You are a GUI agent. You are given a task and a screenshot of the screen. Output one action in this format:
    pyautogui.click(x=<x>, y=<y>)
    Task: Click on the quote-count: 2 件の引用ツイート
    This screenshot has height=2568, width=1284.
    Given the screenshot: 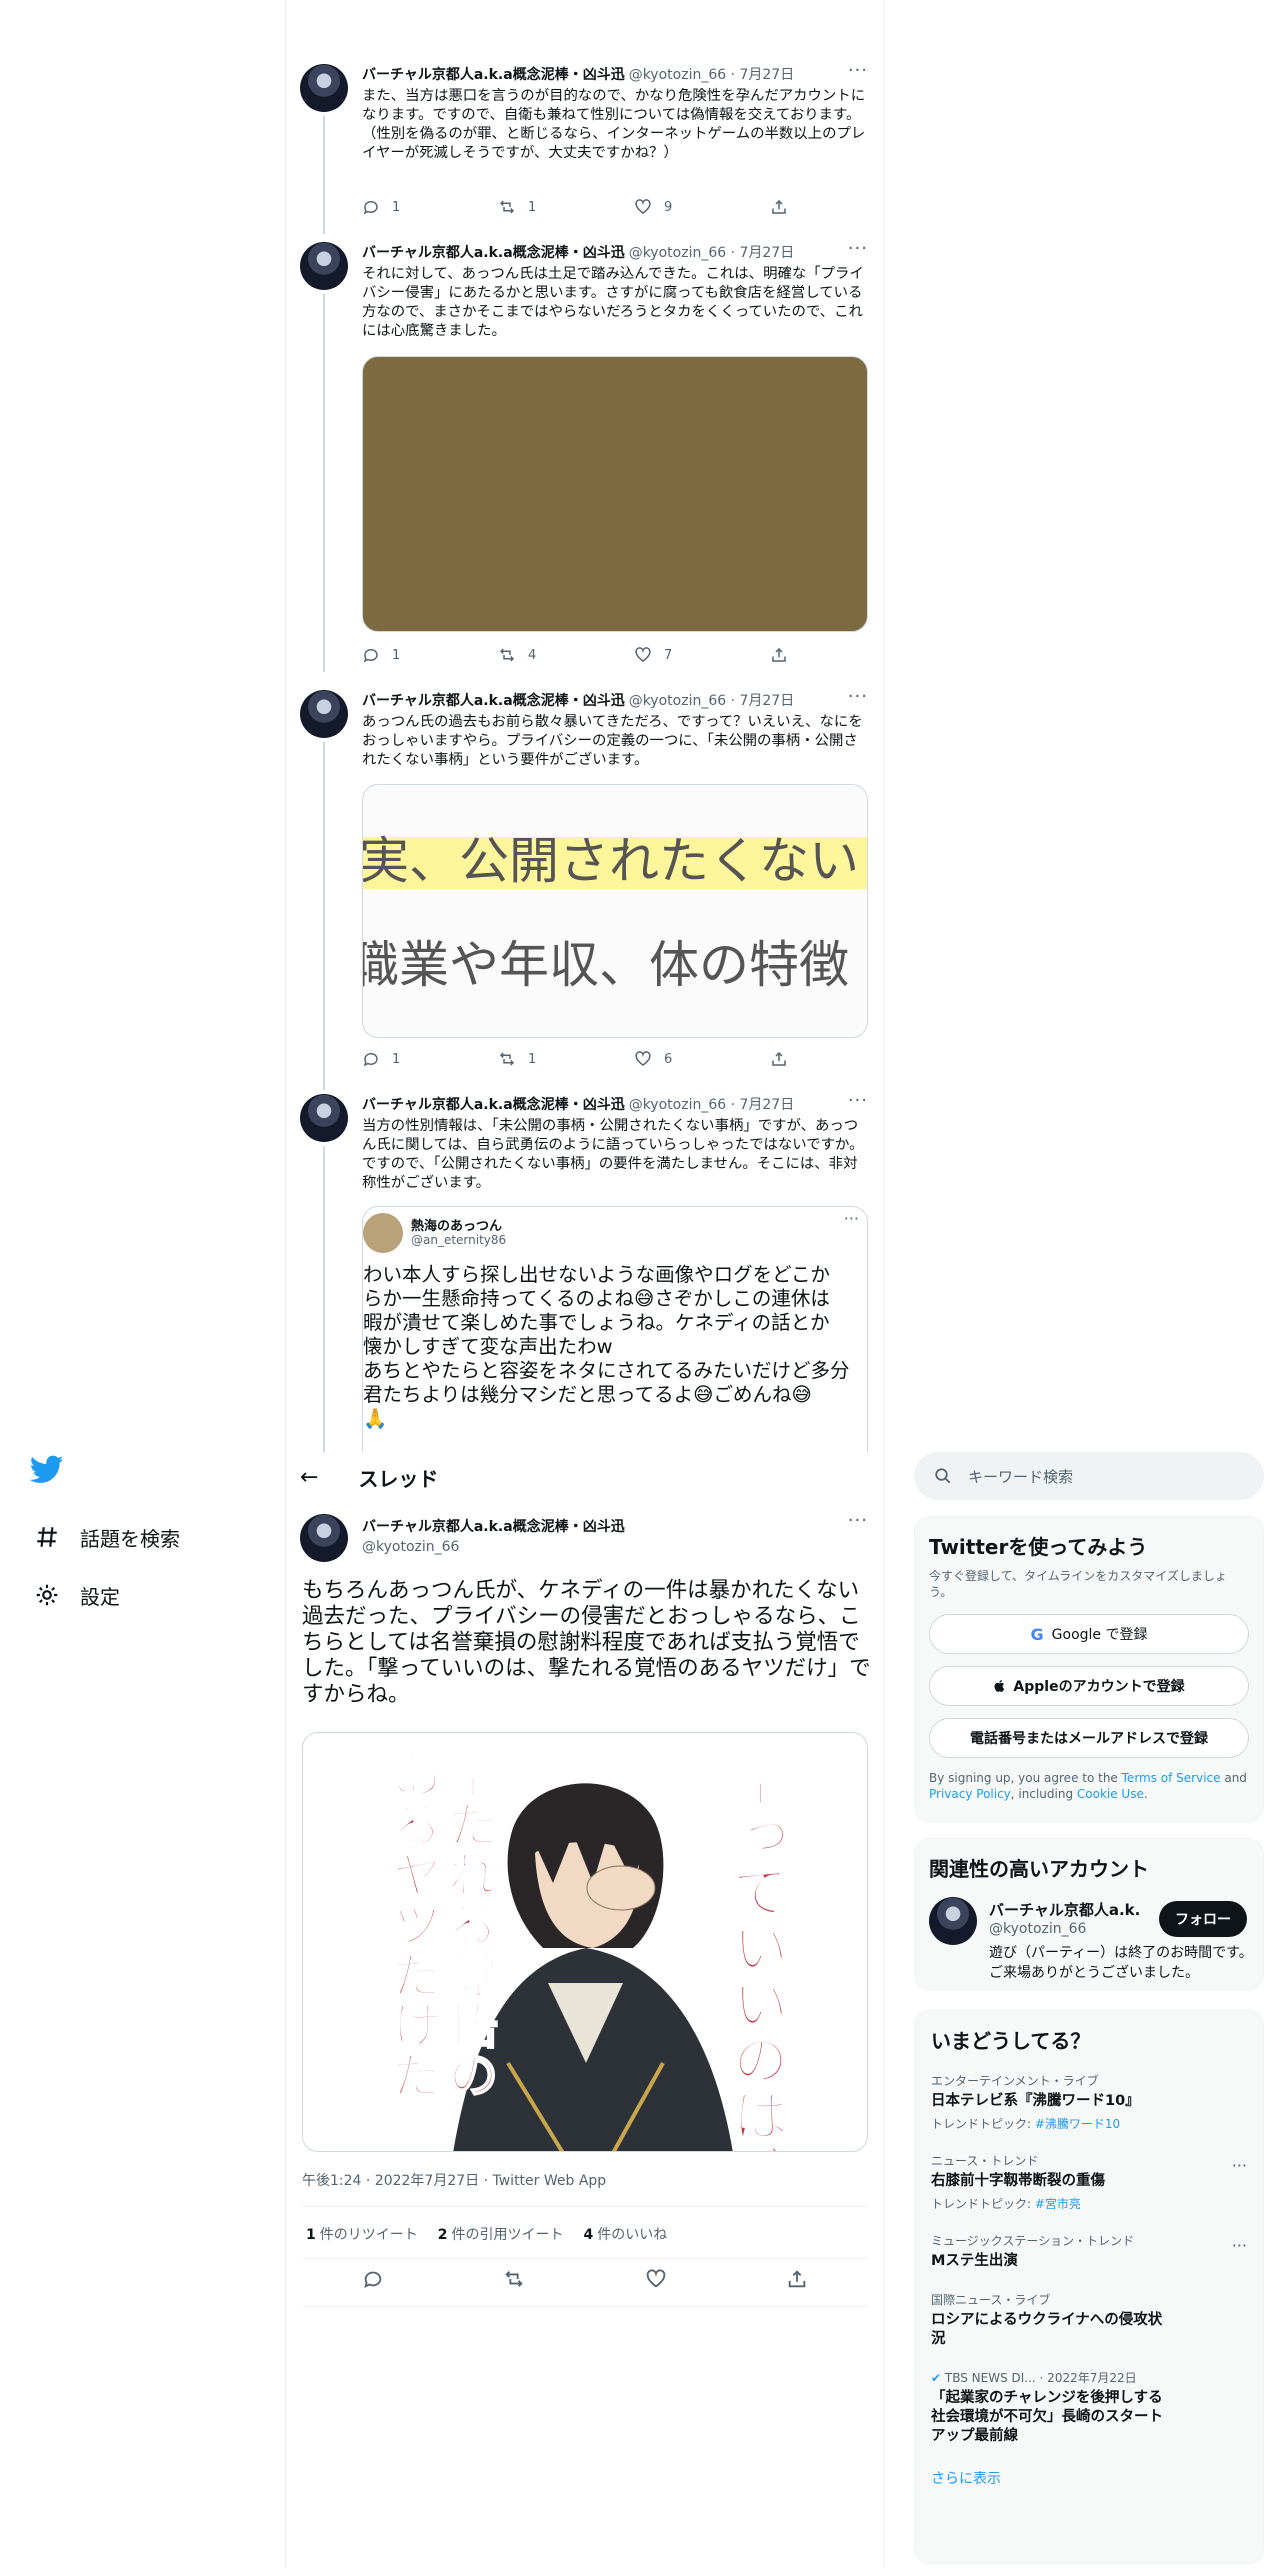 What is the action you would take?
    pyautogui.click(x=501, y=2234)
    